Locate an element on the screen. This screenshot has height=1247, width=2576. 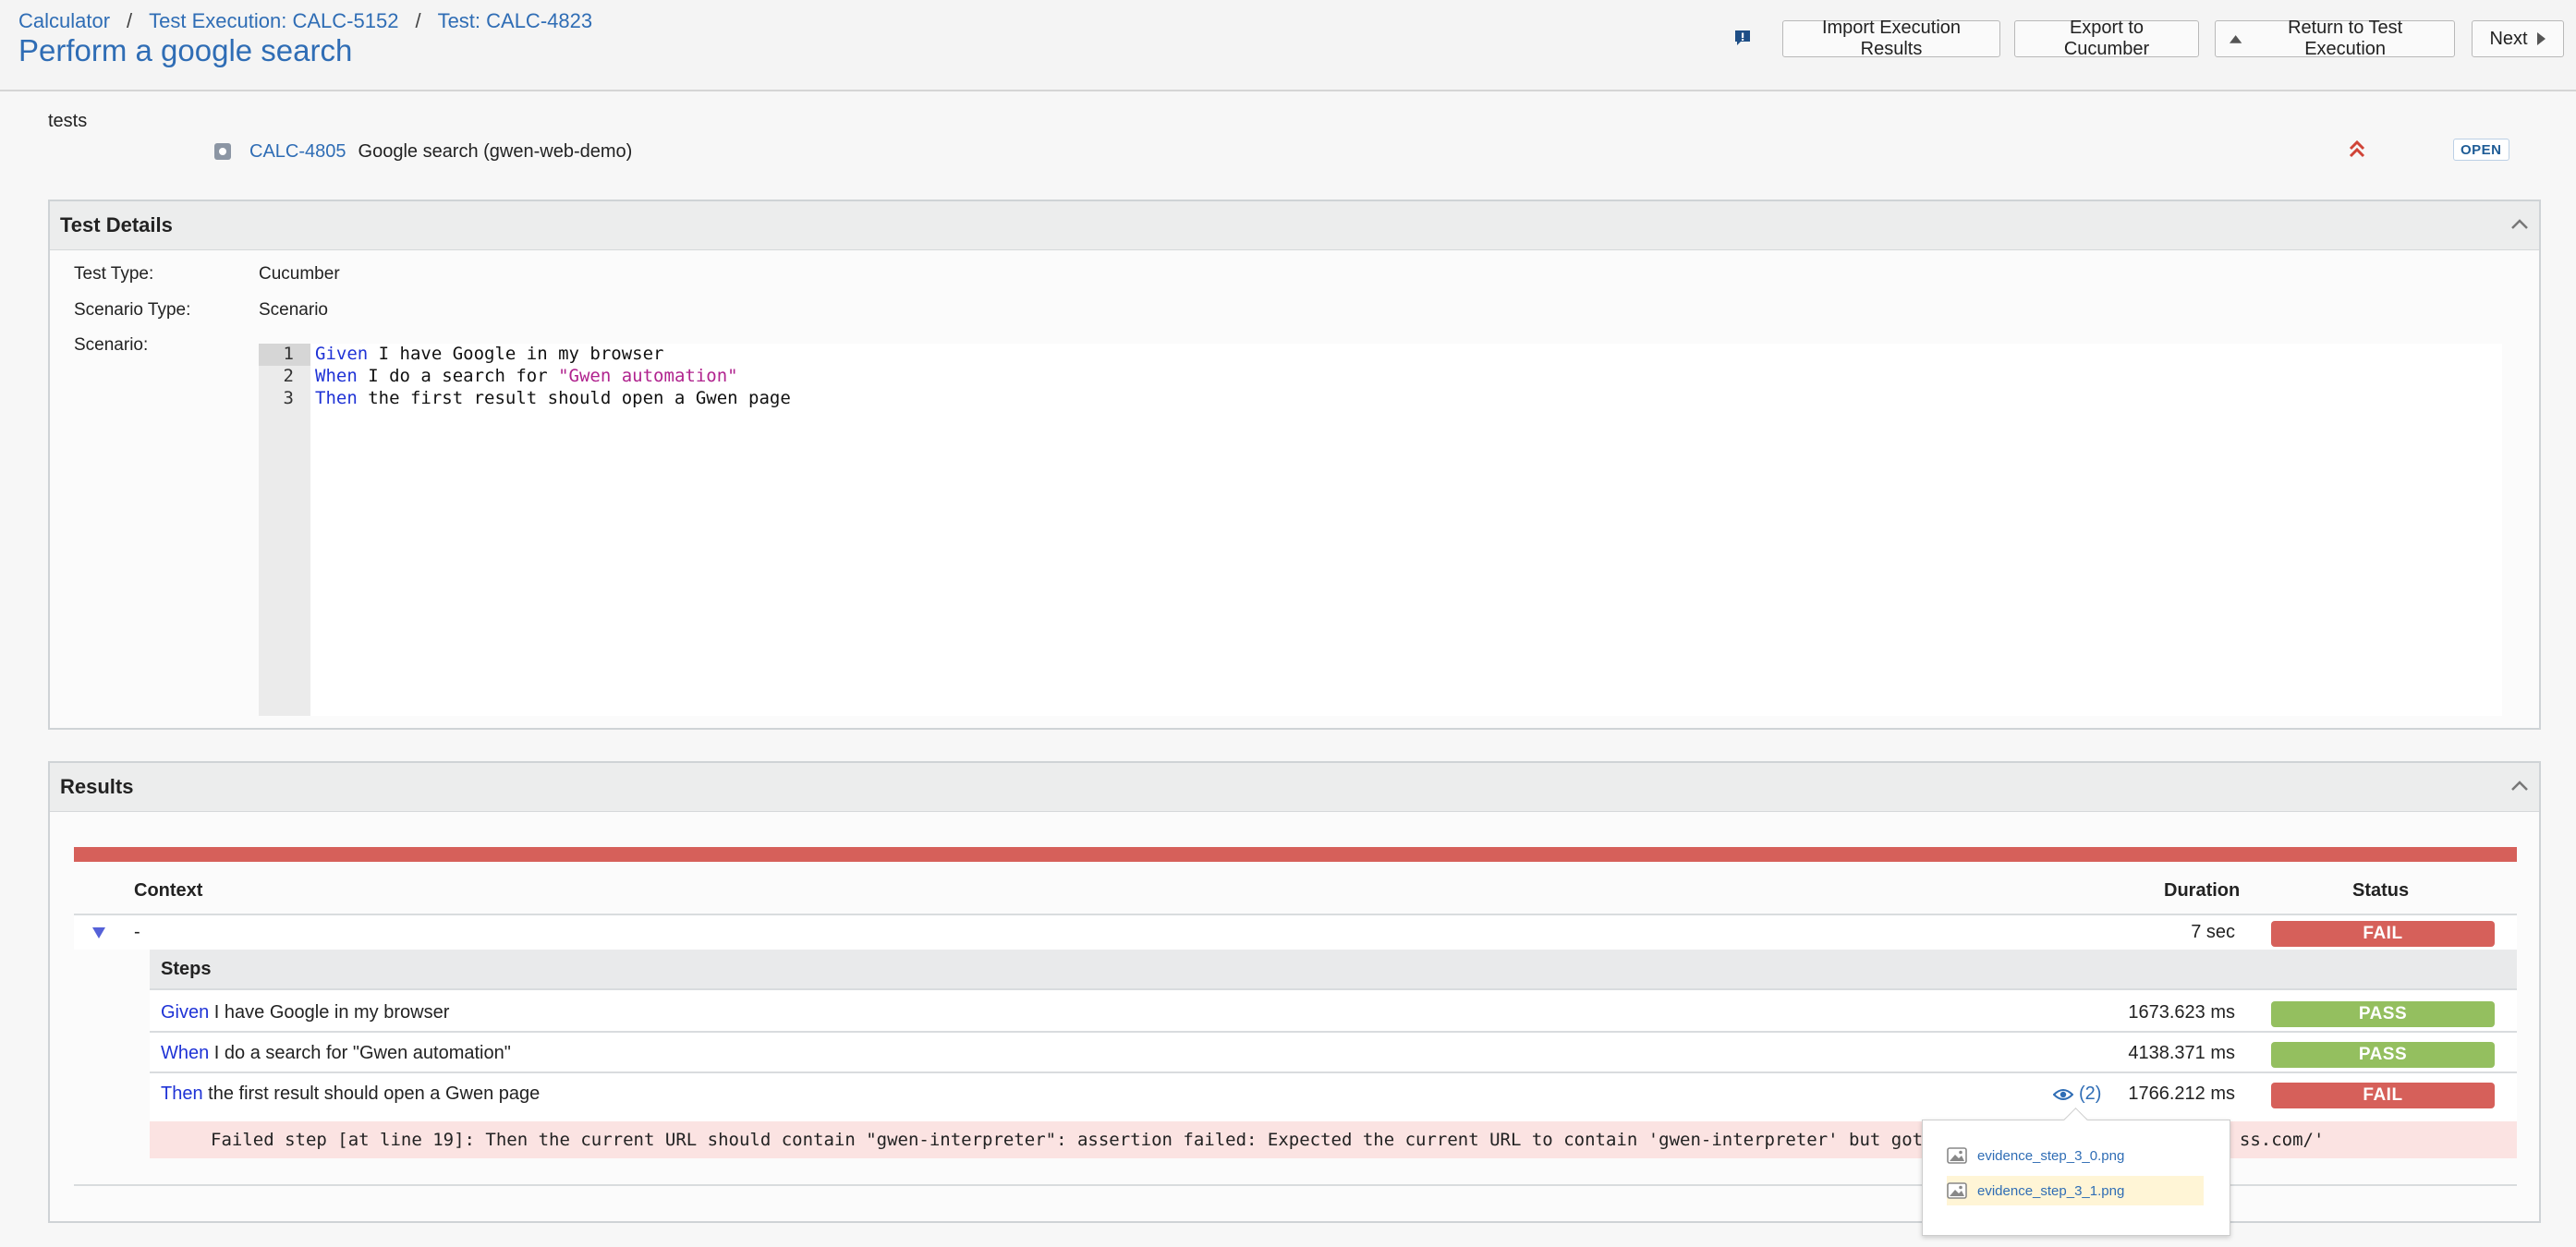
step-text: When I do a search for "Gwen automation" is located at coordinates (336, 1053).